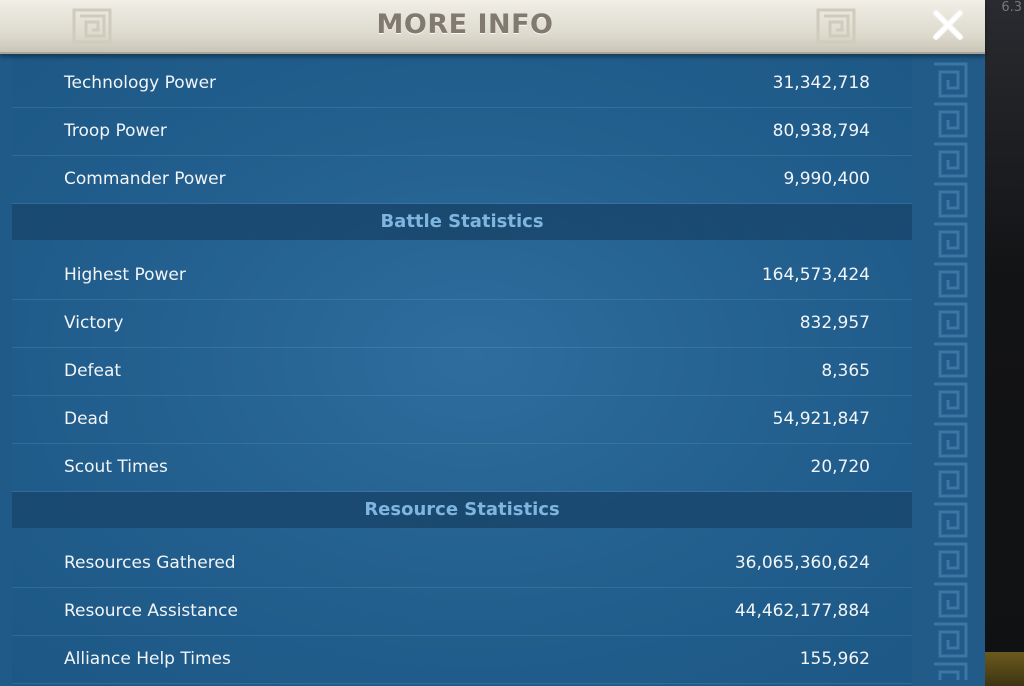  I want to click on meander-border-icon, so click(950, 370).